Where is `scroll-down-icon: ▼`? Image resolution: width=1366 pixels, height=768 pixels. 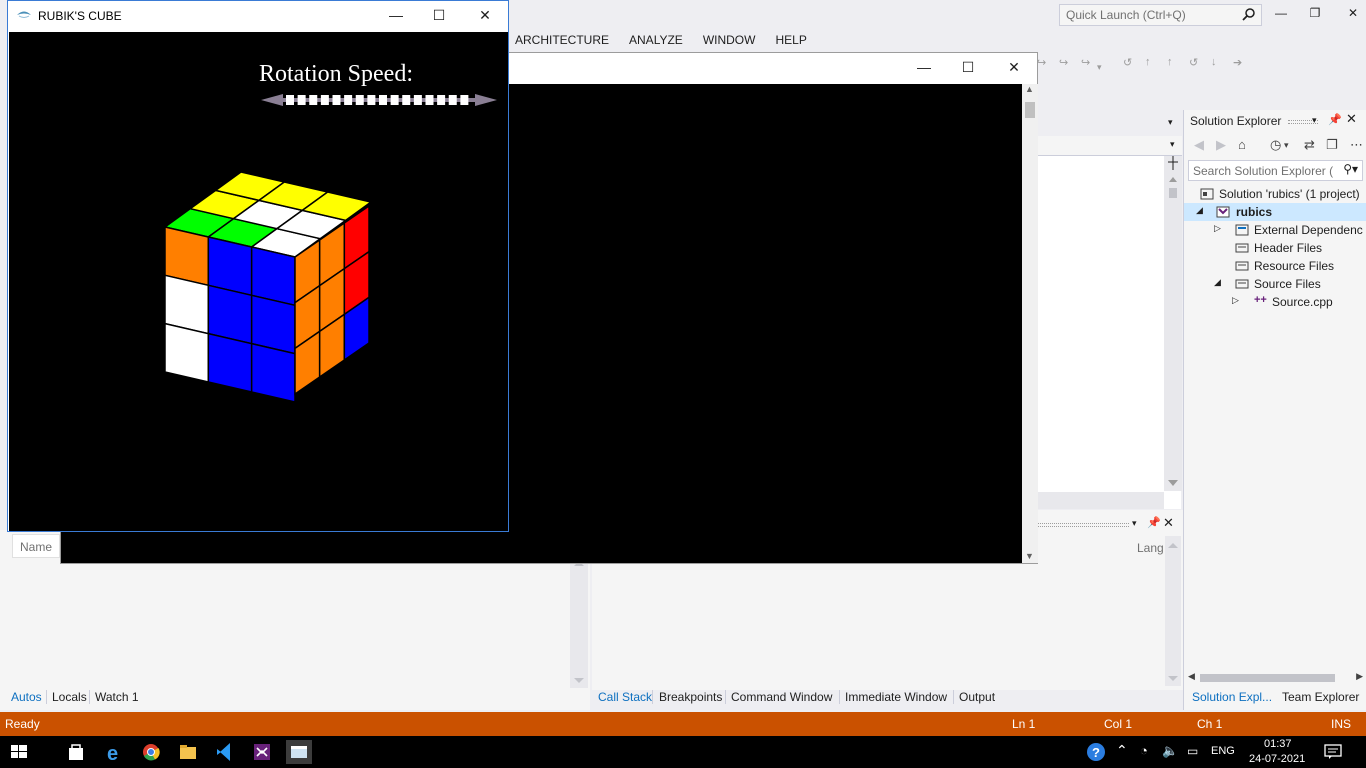 scroll-down-icon: ▼ is located at coordinates (1029, 556).